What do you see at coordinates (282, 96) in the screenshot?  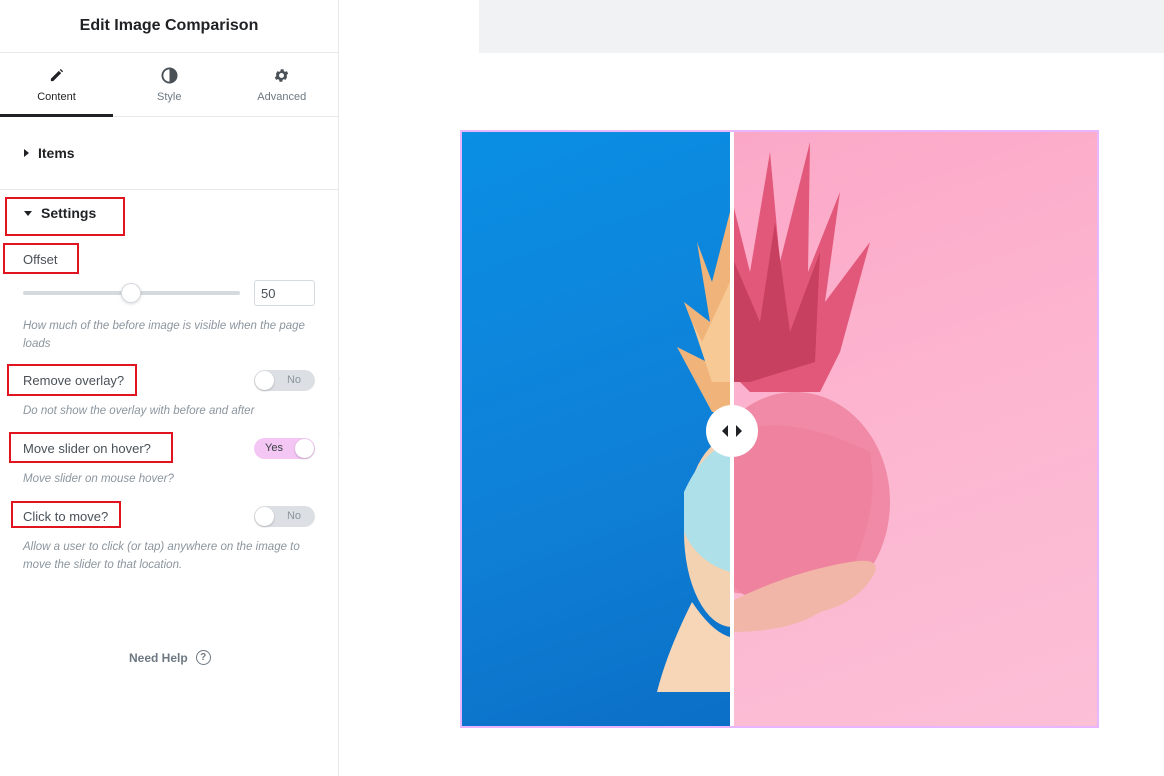 I see `tab-advanced-label: Advanced` at bounding box center [282, 96].